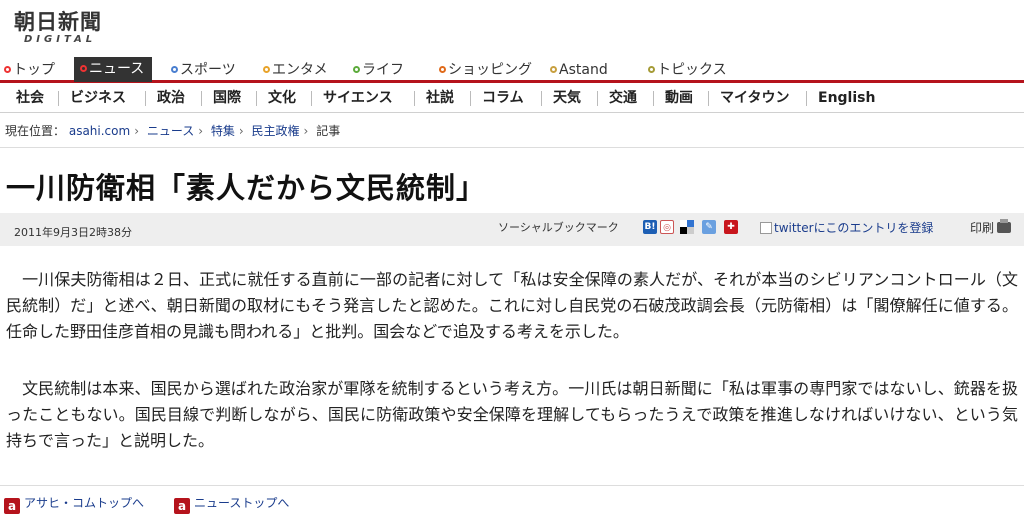 The height and width of the screenshot is (517, 1024). Describe the element at coordinates (567, 98) in the screenshot. I see `subnav-item: 天気` at that location.